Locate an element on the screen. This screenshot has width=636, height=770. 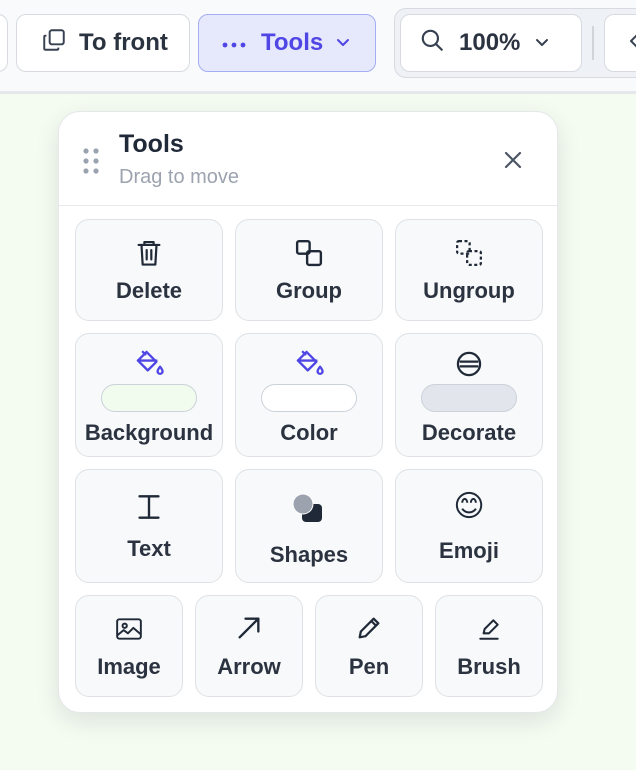
decorate-label: Decorate is located at coordinates (469, 432).